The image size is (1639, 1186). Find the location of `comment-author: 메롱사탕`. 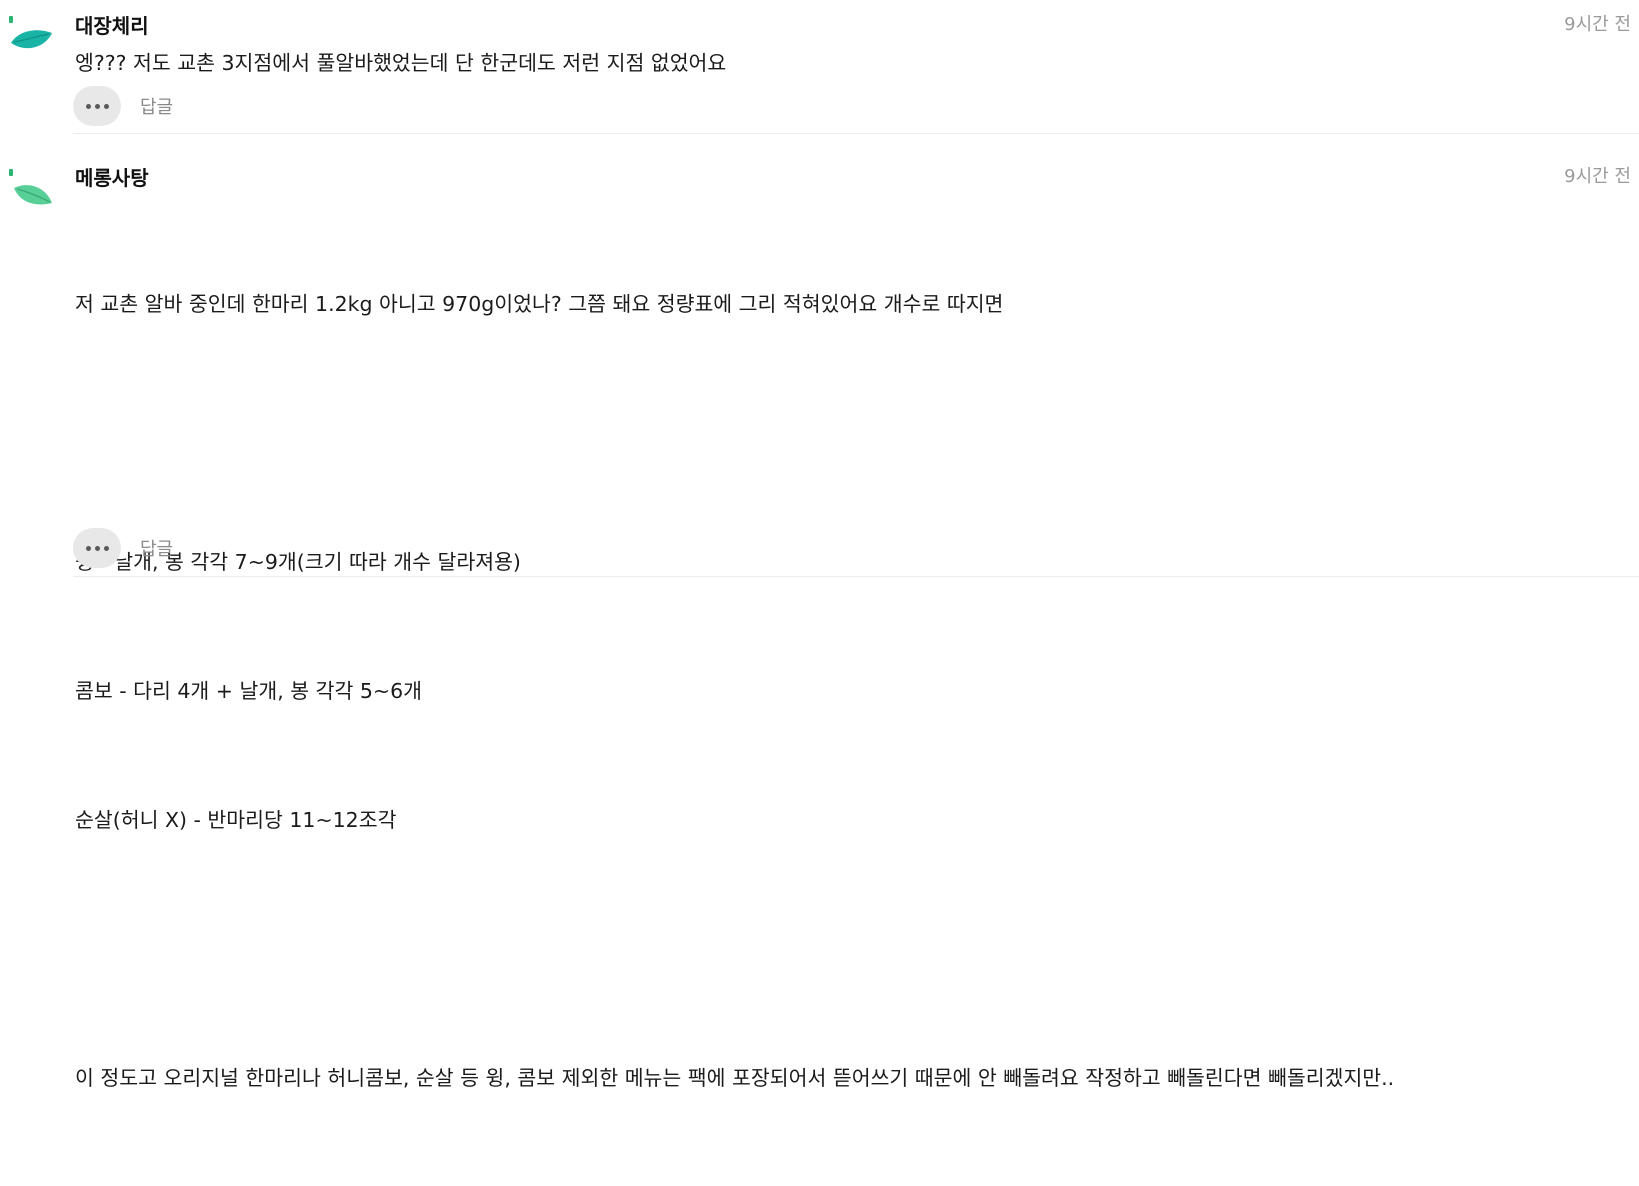

comment-author: 메롱사탕 is located at coordinates (112, 178).